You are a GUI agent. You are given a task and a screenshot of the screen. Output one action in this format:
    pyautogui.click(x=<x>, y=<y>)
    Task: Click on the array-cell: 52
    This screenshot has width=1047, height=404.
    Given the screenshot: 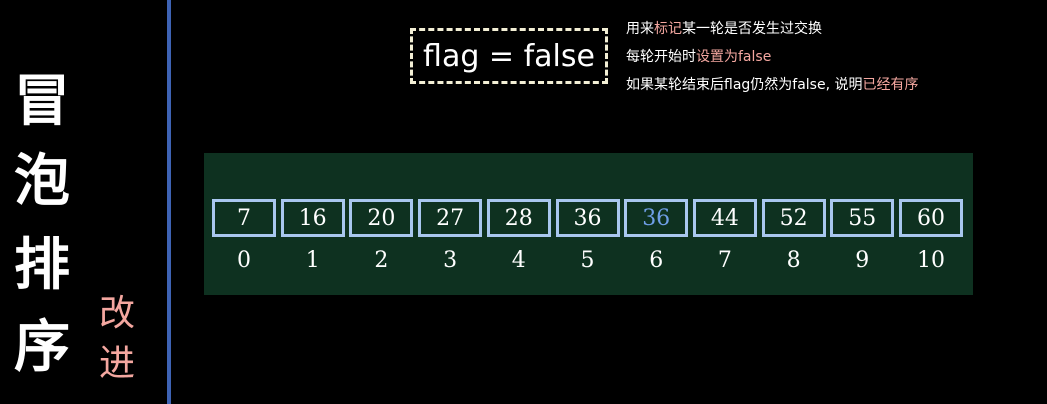 What is the action you would take?
    pyautogui.click(x=793, y=218)
    